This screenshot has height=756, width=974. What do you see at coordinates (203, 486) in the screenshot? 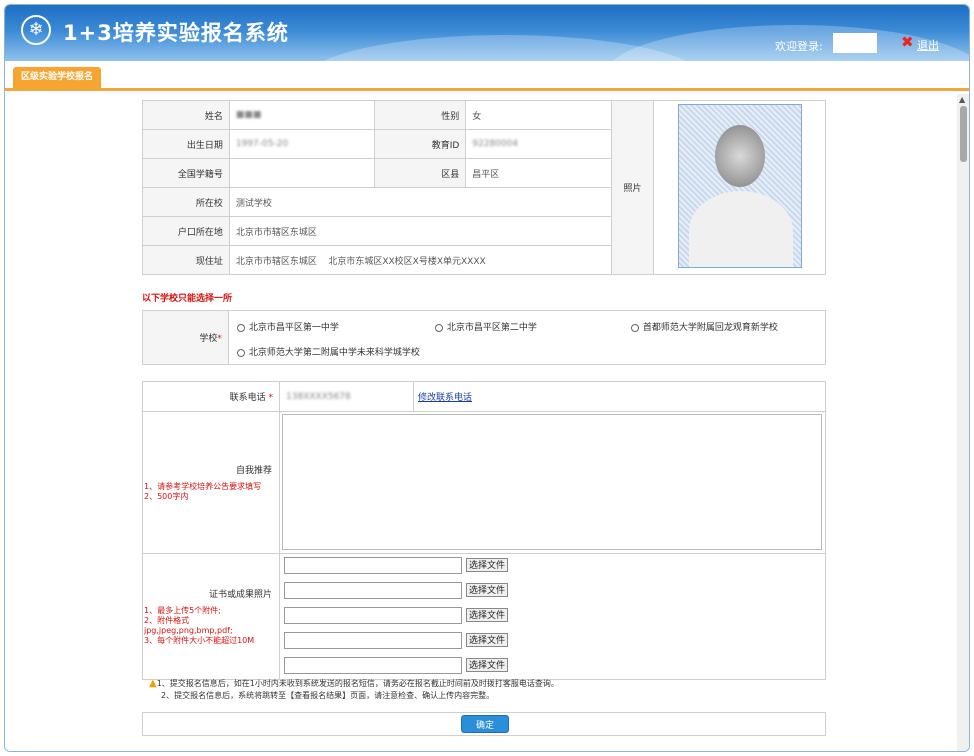
I see `intro-hint-1: 1、请参考学校培养公告要求填写` at bounding box center [203, 486].